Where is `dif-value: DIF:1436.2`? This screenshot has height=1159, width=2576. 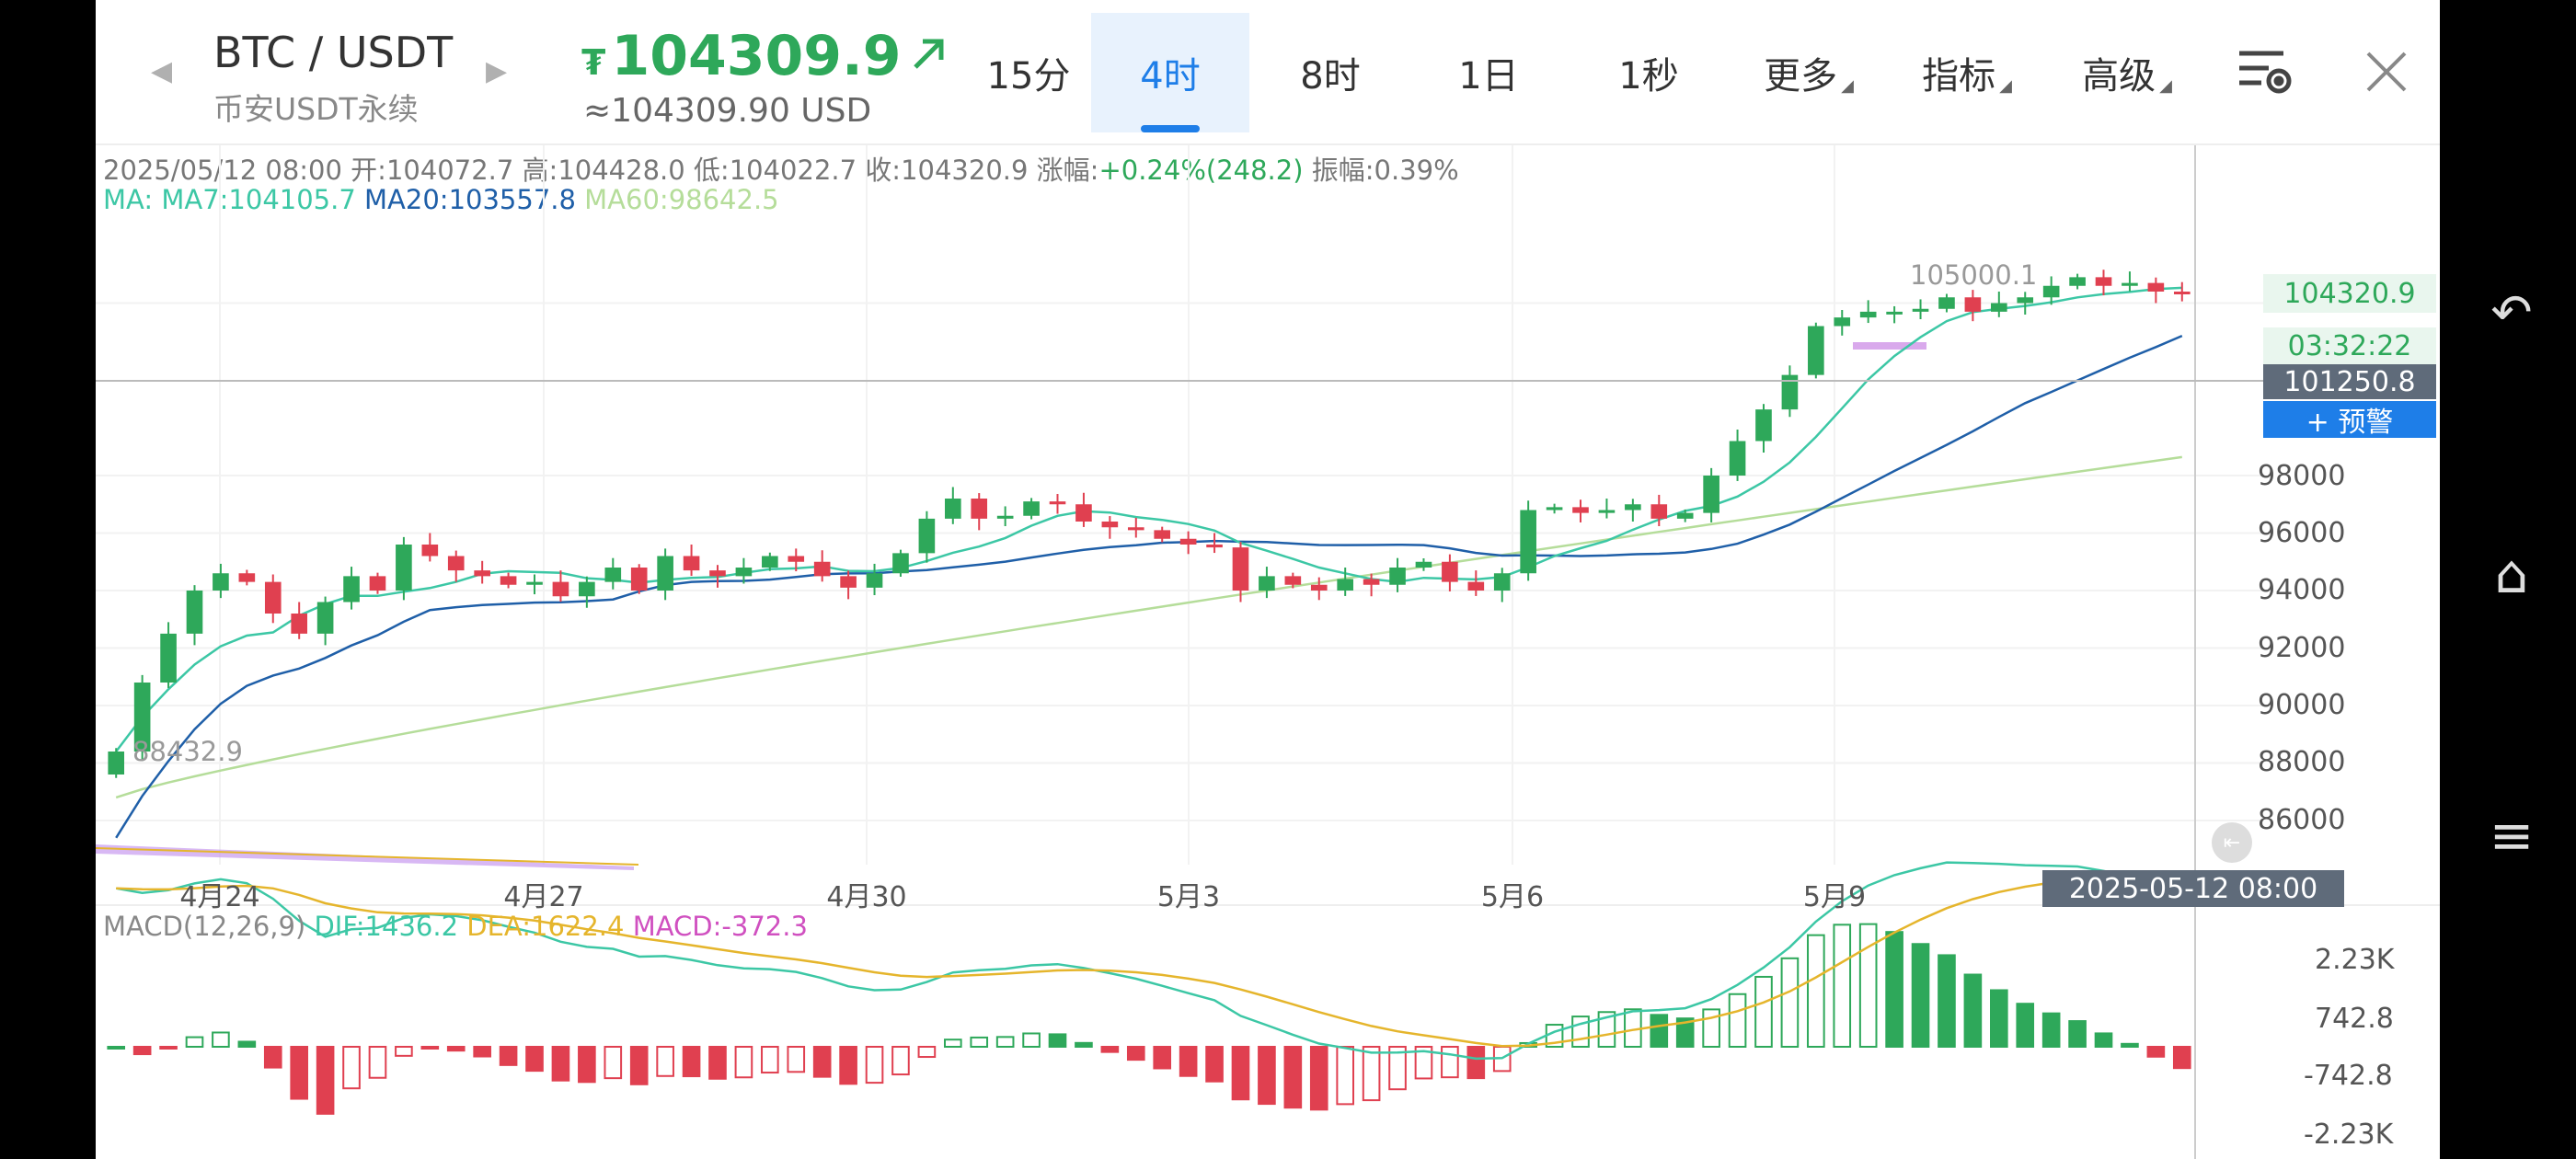 dif-value: DIF:1436.2 is located at coordinates (386, 926).